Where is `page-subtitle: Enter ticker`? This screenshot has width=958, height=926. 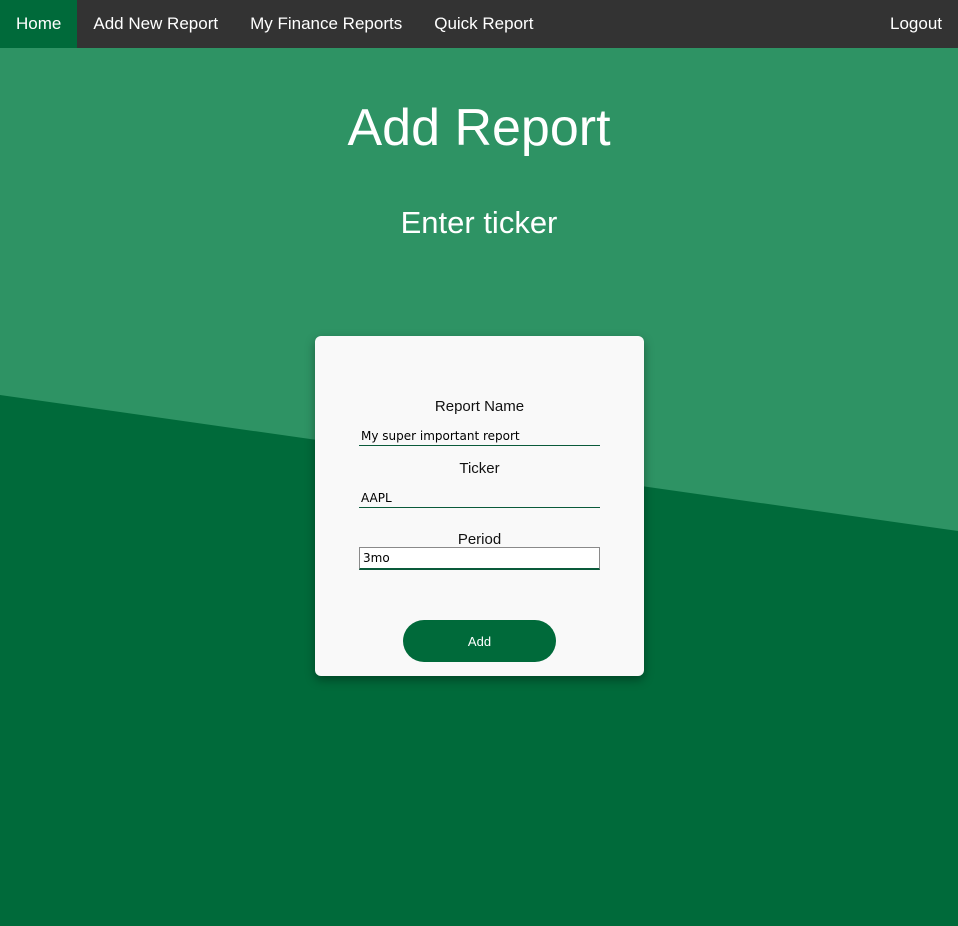 page-subtitle: Enter ticker is located at coordinates (479, 222).